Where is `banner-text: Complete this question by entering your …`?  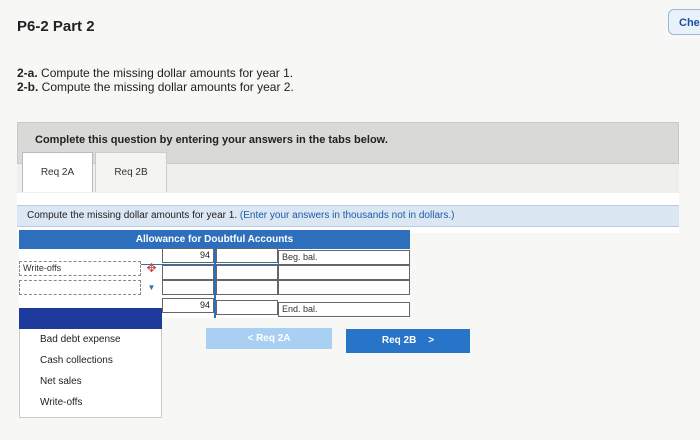
banner-text: Complete this question by entering your … is located at coordinates (211, 140).